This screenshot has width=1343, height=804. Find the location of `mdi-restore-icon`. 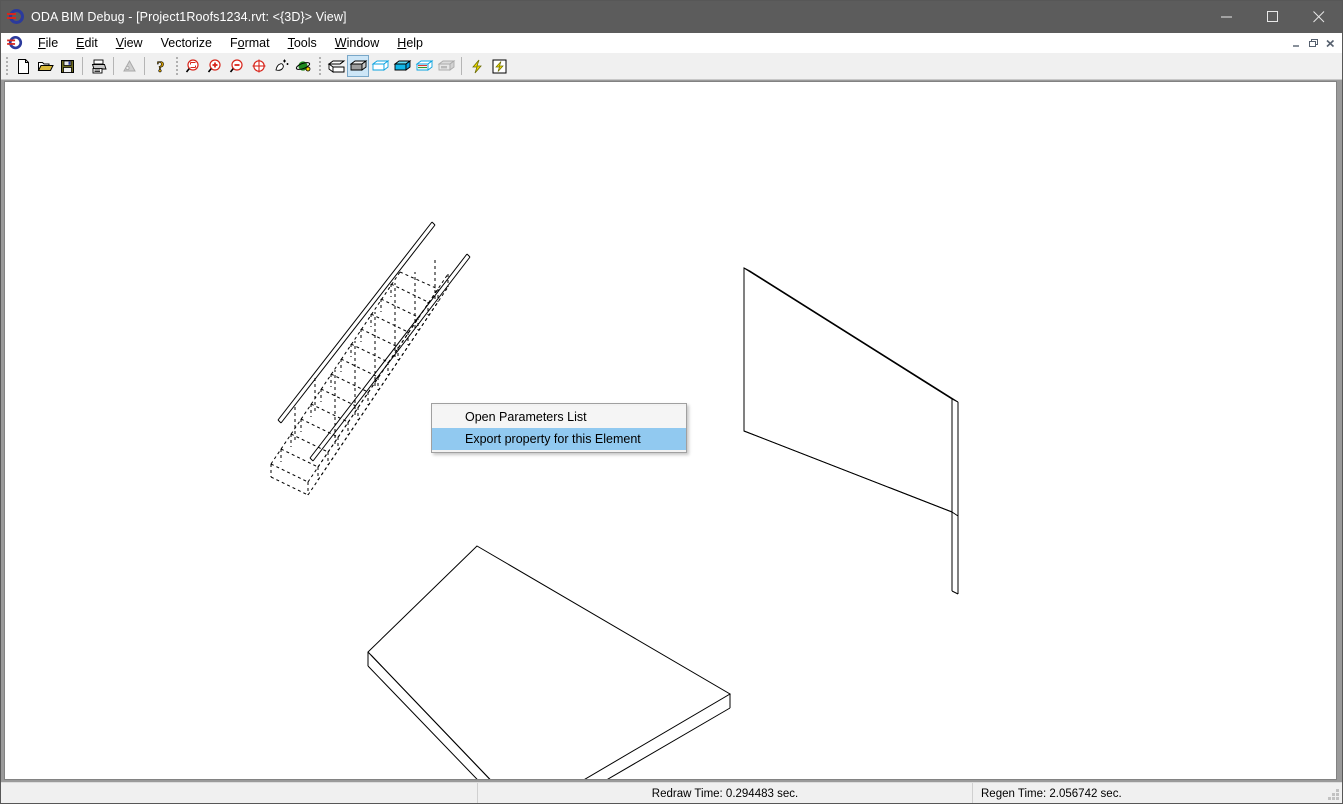

mdi-restore-icon is located at coordinates (1313, 43).